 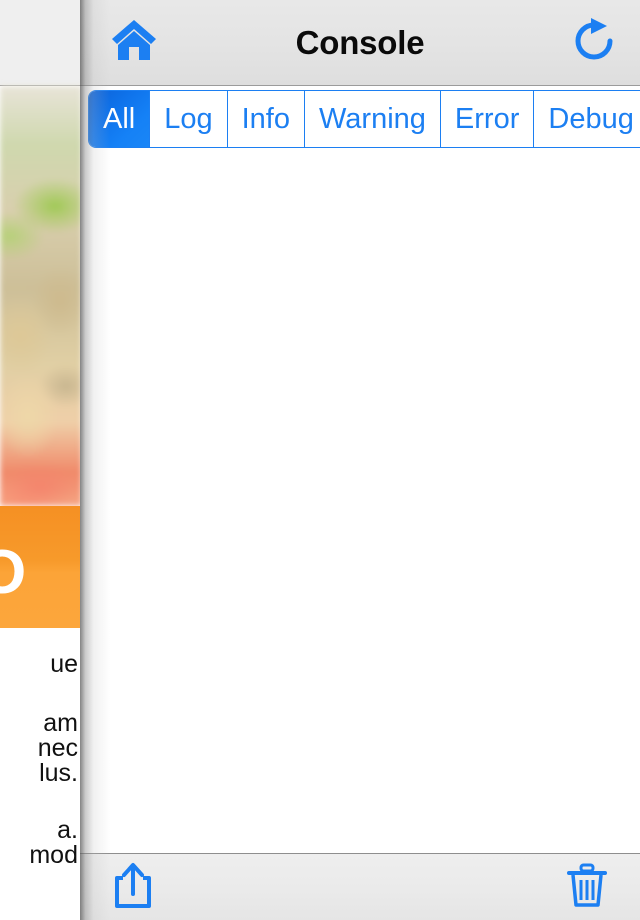 I want to click on share-icon, so click(x=133, y=887).